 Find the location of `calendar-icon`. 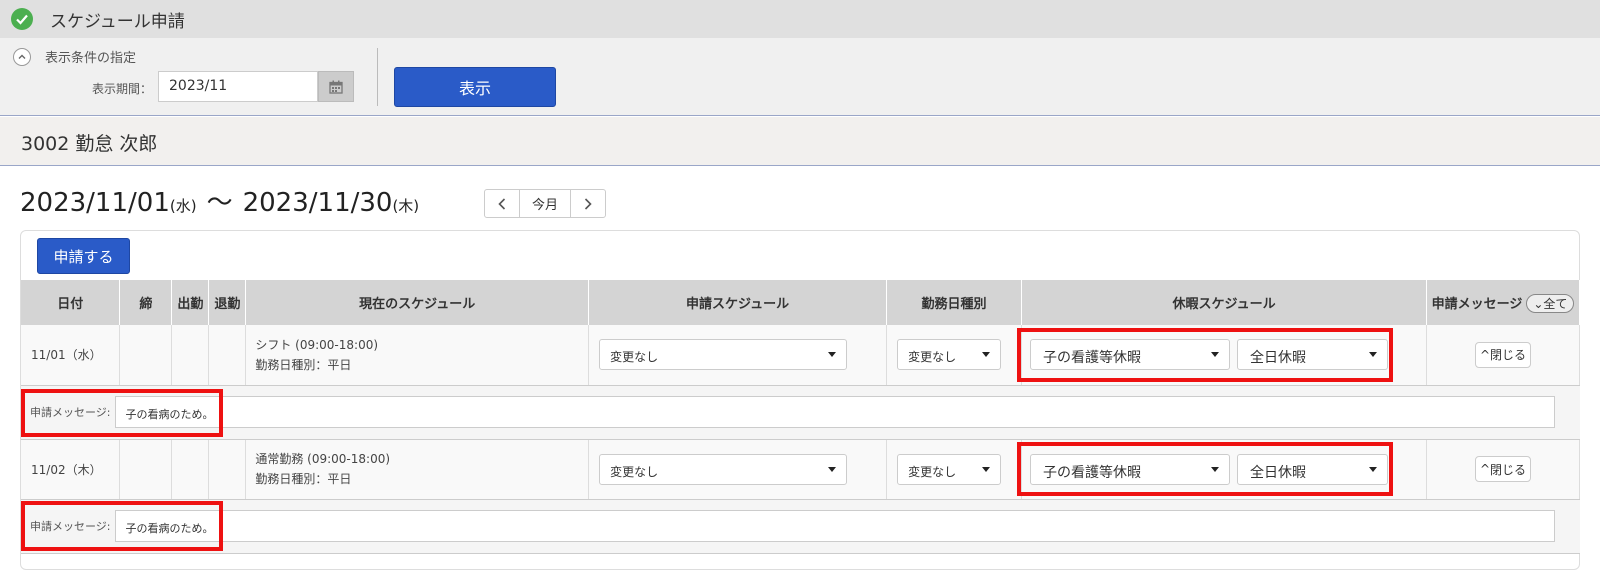

calendar-icon is located at coordinates (336, 87).